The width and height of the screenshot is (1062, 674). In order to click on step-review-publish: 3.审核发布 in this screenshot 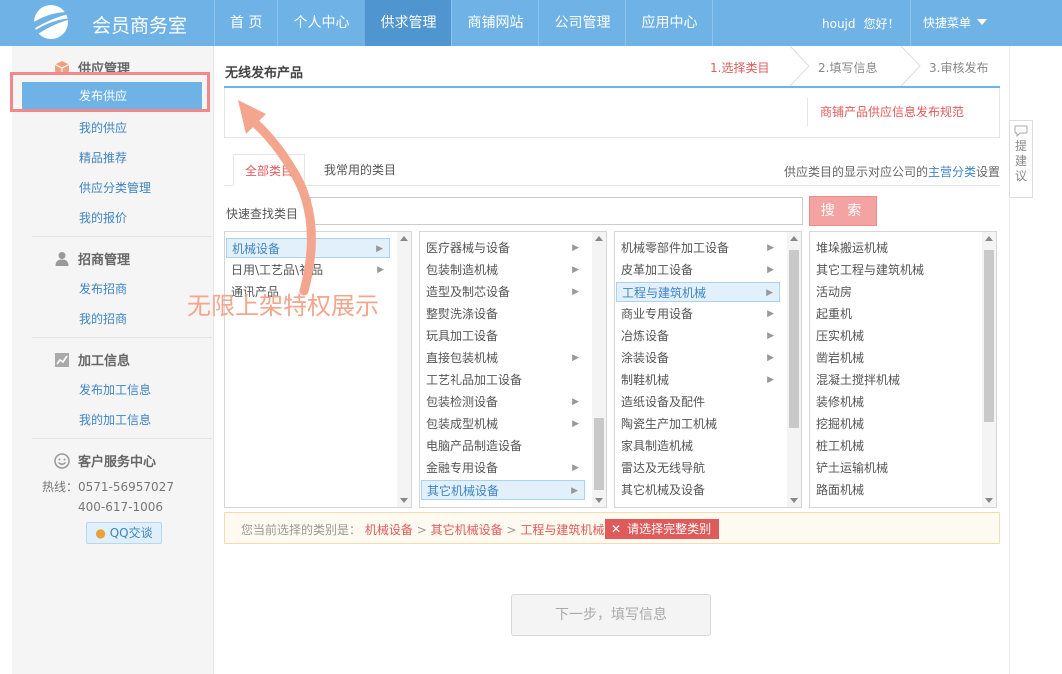, I will do `click(959, 68)`.